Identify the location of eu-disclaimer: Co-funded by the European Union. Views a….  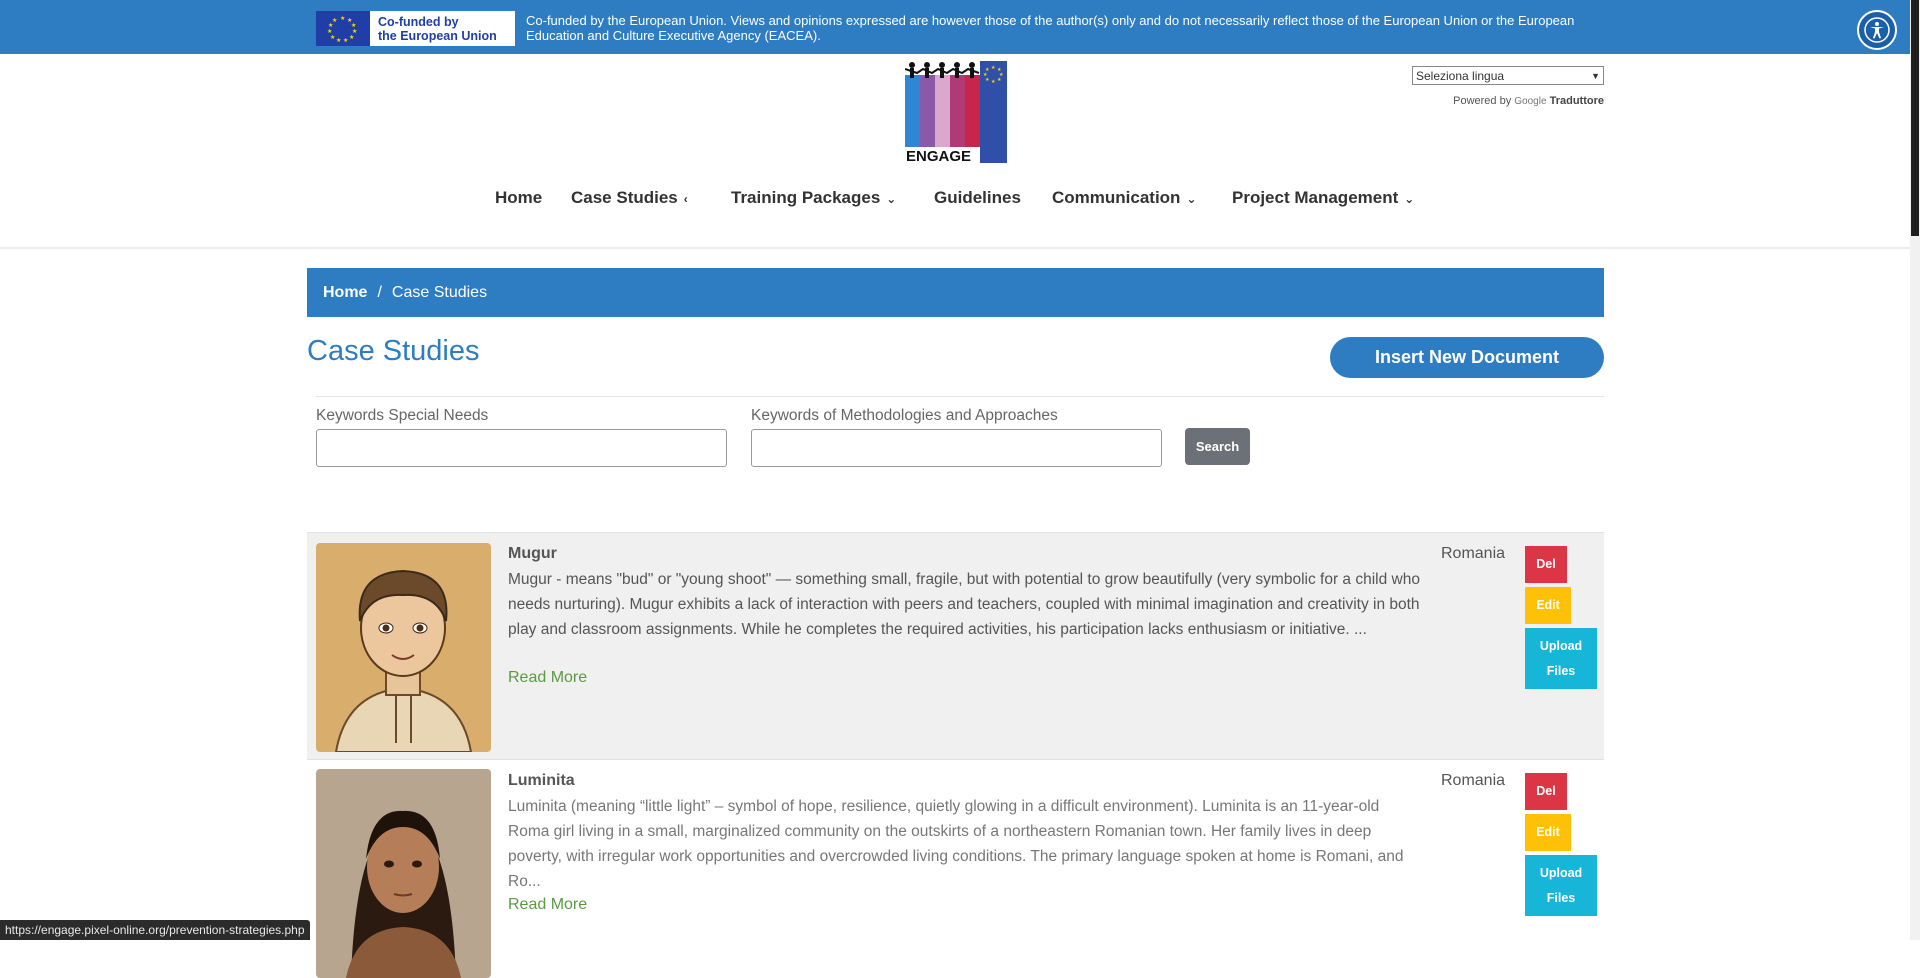
(1050, 28).